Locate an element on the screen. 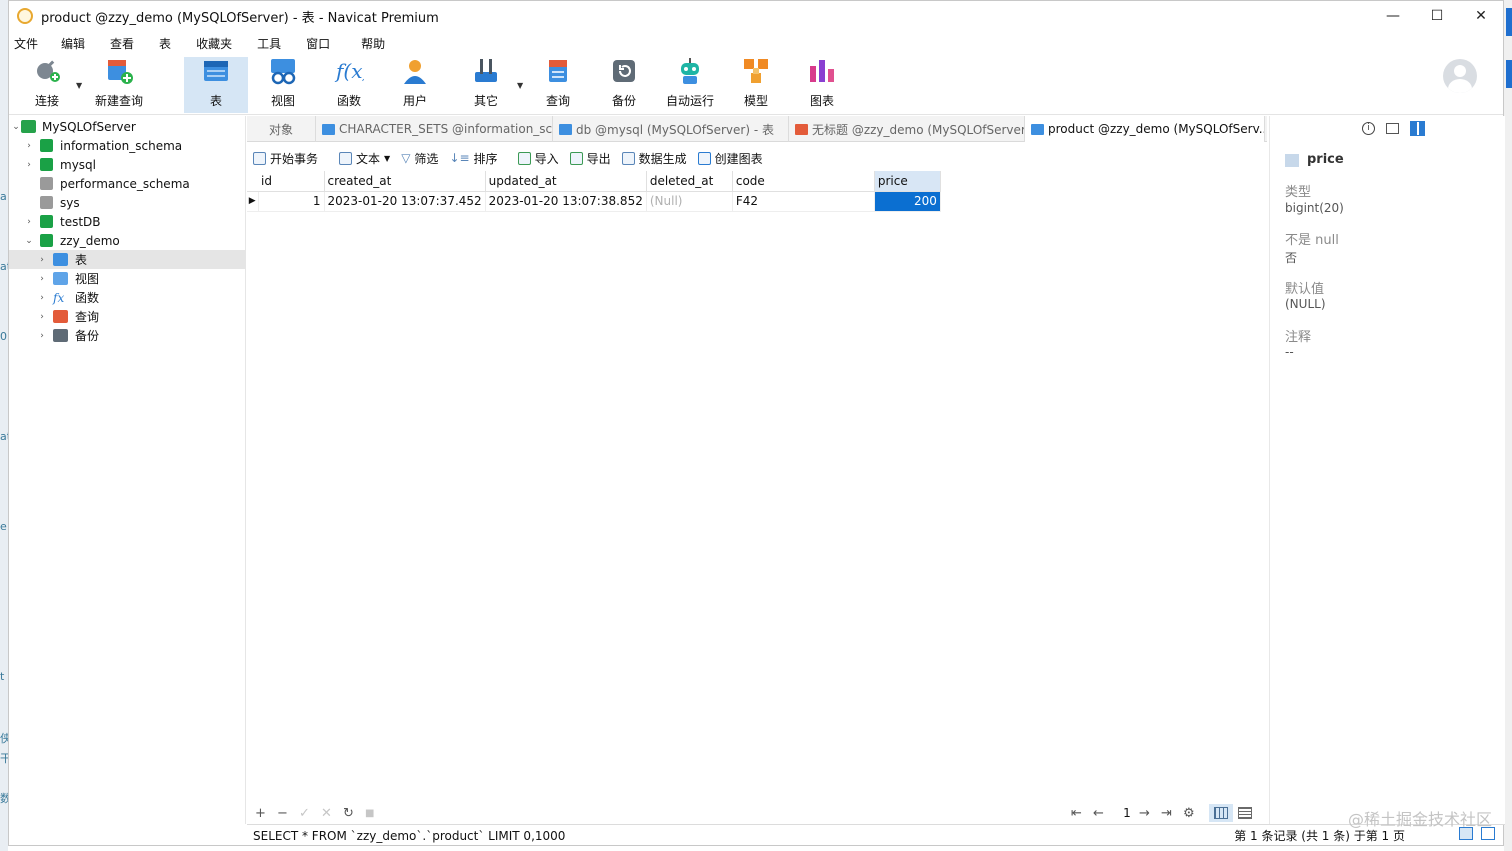 This screenshot has height=851, width=1512. info-icon: i is located at coordinates (1368, 128).